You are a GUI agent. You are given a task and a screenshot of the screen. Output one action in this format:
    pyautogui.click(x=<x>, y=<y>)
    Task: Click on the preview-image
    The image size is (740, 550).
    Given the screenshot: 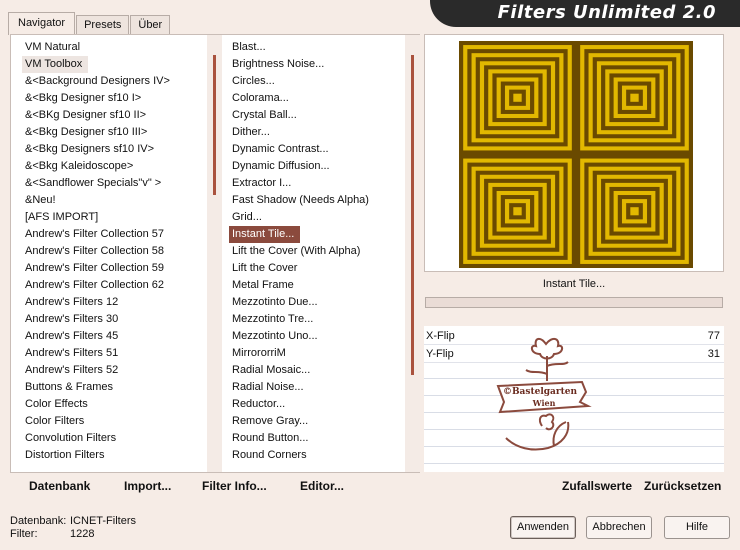 What is the action you would take?
    pyautogui.click(x=576, y=154)
    